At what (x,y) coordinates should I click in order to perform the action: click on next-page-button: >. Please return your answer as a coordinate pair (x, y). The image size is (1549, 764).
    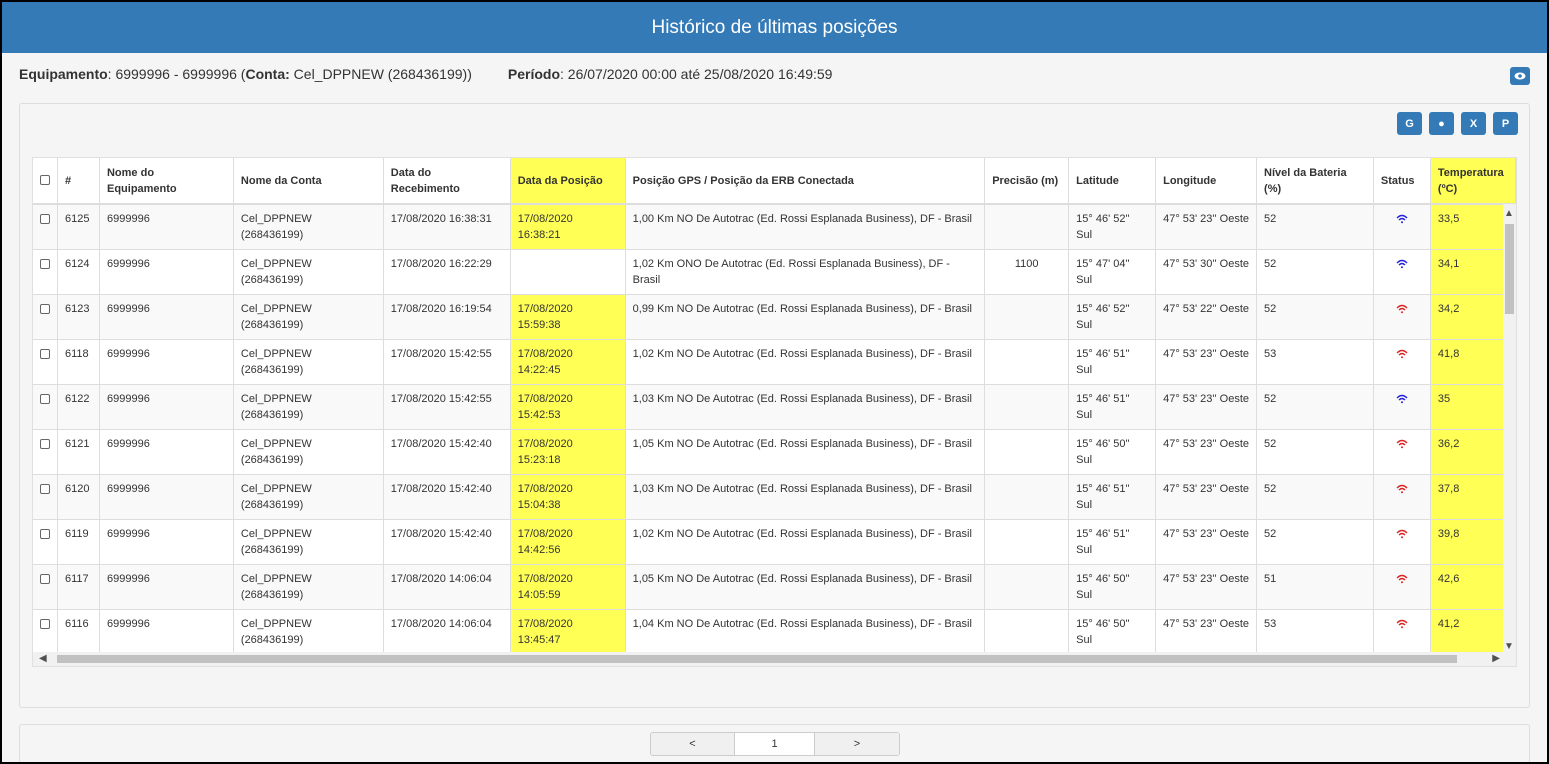
    Looking at the image, I should click on (857, 744).